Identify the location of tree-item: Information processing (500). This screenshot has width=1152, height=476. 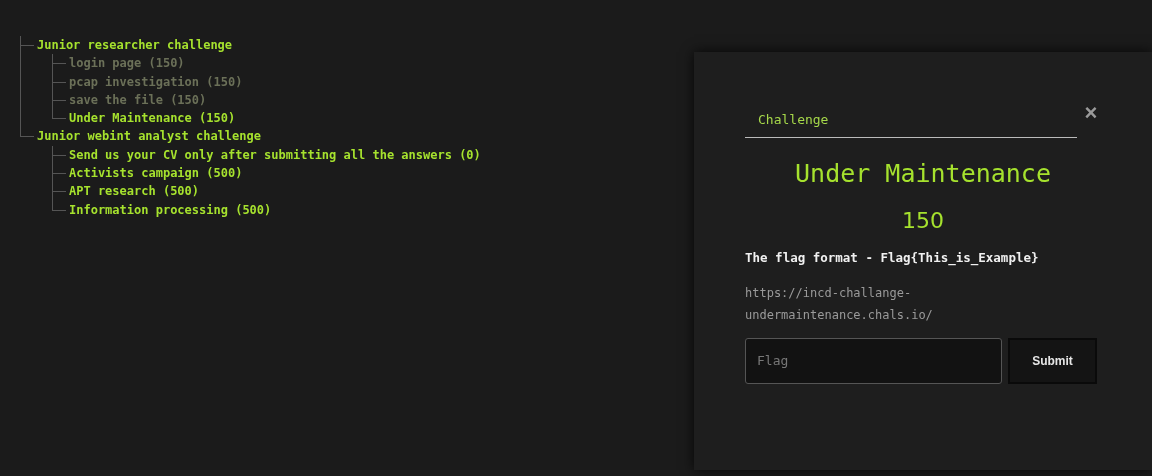
(170, 209).